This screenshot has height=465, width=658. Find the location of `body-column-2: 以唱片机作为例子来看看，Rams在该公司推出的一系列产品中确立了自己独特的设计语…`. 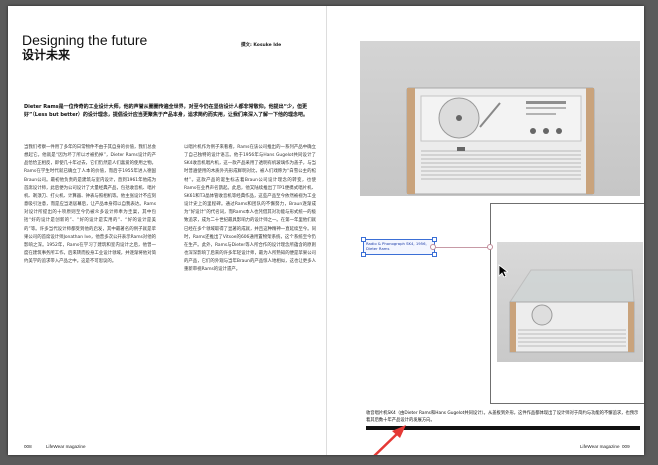

body-column-2: 以唱片机作为例子来看看，Rams在该公司推出的一系列产品中确立了自己独特的设计语… is located at coordinates (250, 209).